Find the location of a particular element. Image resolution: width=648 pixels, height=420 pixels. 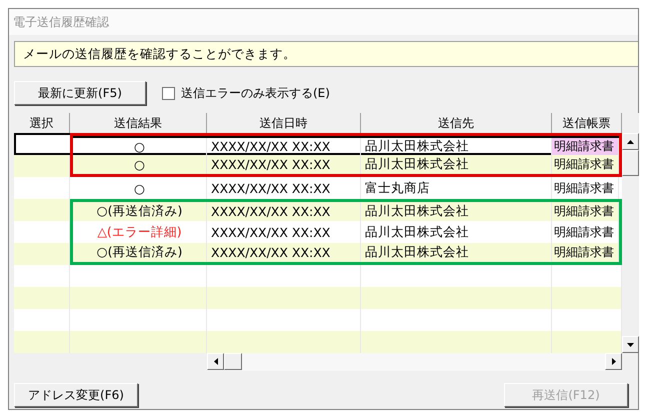

scroll-down-button is located at coordinates (630, 344).